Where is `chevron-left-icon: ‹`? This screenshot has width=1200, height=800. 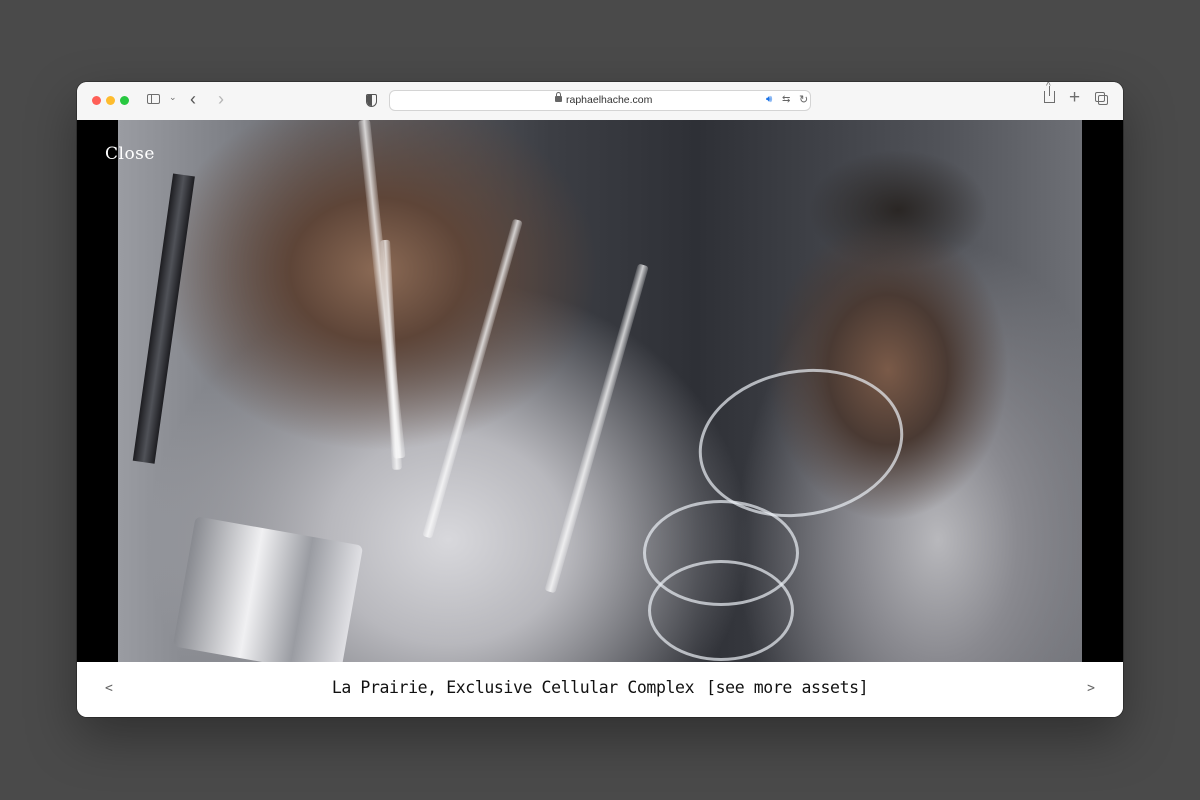 chevron-left-icon: ‹ is located at coordinates (193, 99).